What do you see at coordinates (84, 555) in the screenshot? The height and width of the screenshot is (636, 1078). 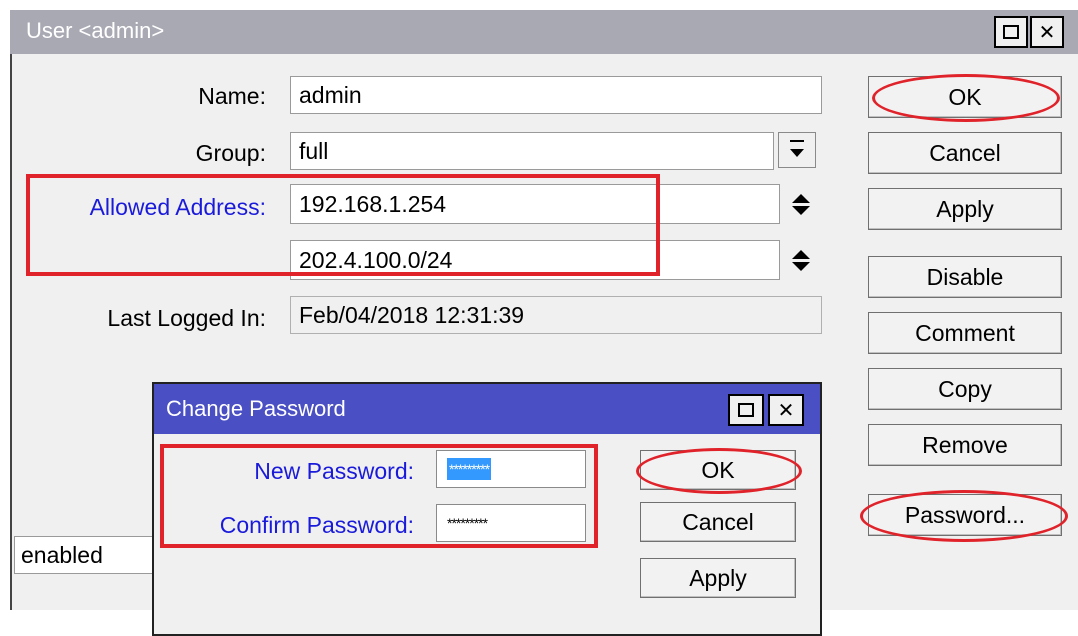 I see `status-field: enabled` at bounding box center [84, 555].